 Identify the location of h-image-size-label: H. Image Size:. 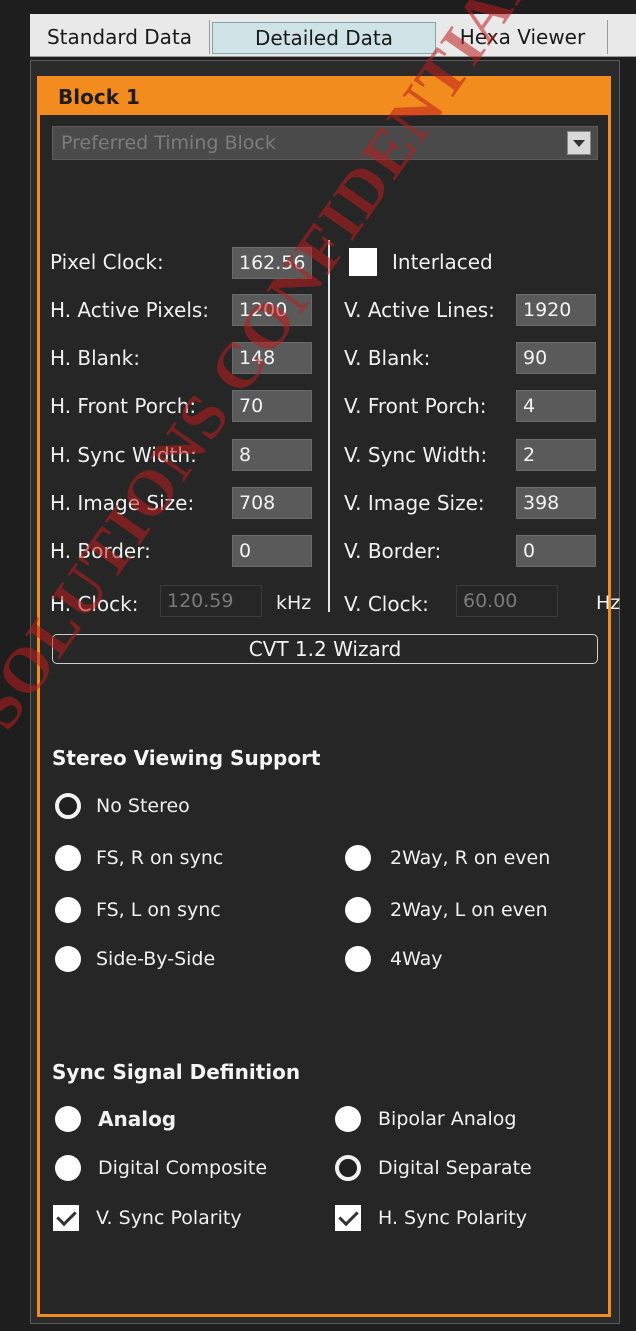
(122, 503).